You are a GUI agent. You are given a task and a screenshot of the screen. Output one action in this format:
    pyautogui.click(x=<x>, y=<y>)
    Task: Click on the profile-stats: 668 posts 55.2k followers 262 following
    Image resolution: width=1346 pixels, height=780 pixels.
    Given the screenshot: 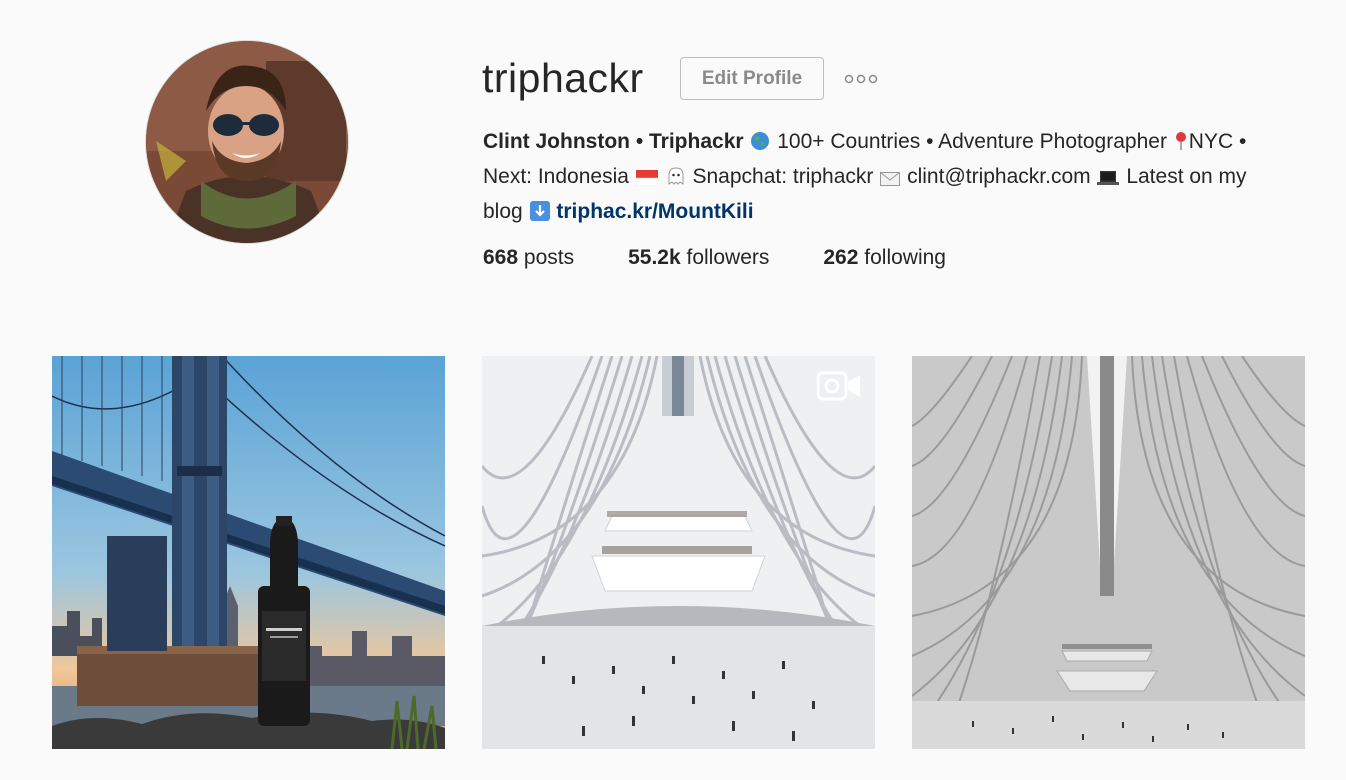 What is the action you would take?
    pyautogui.click(x=741, y=258)
    